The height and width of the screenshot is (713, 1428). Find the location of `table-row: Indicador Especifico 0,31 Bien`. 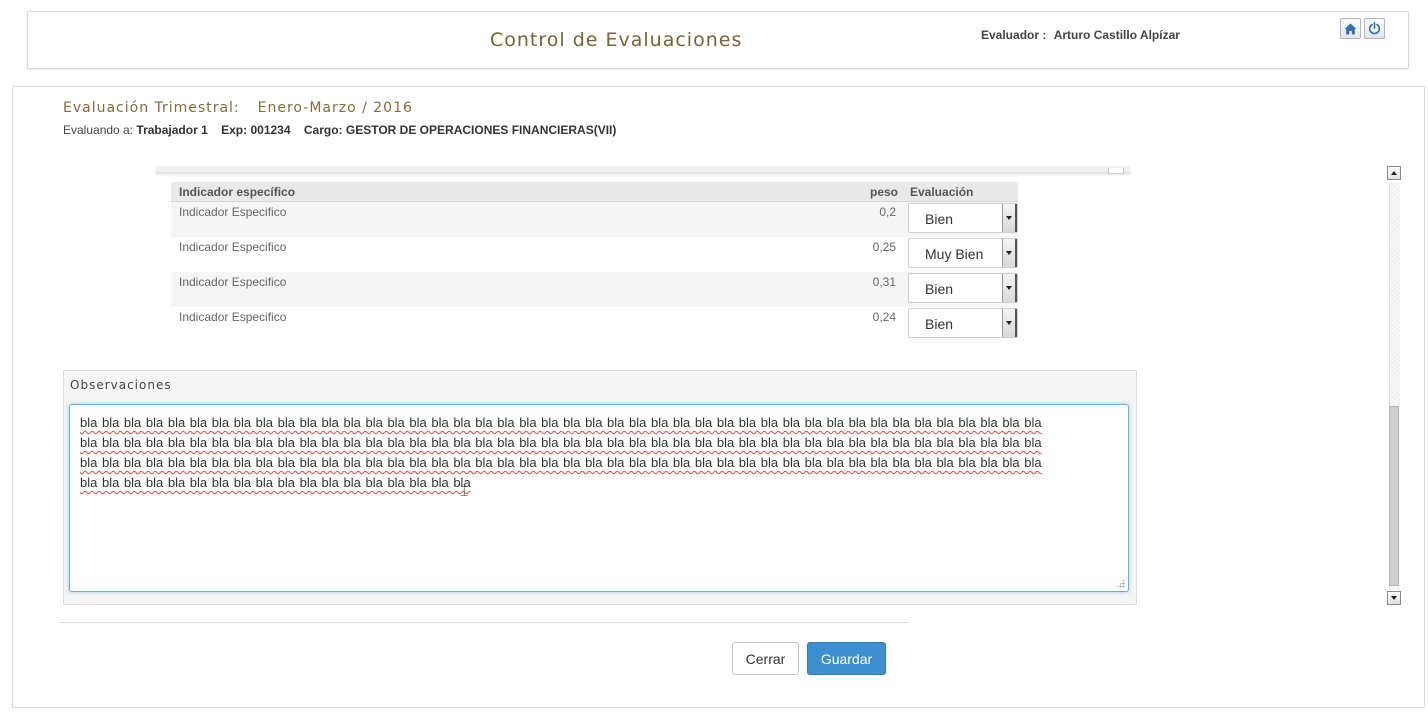

table-row: Indicador Especifico 0,31 Bien is located at coordinates (594, 289).